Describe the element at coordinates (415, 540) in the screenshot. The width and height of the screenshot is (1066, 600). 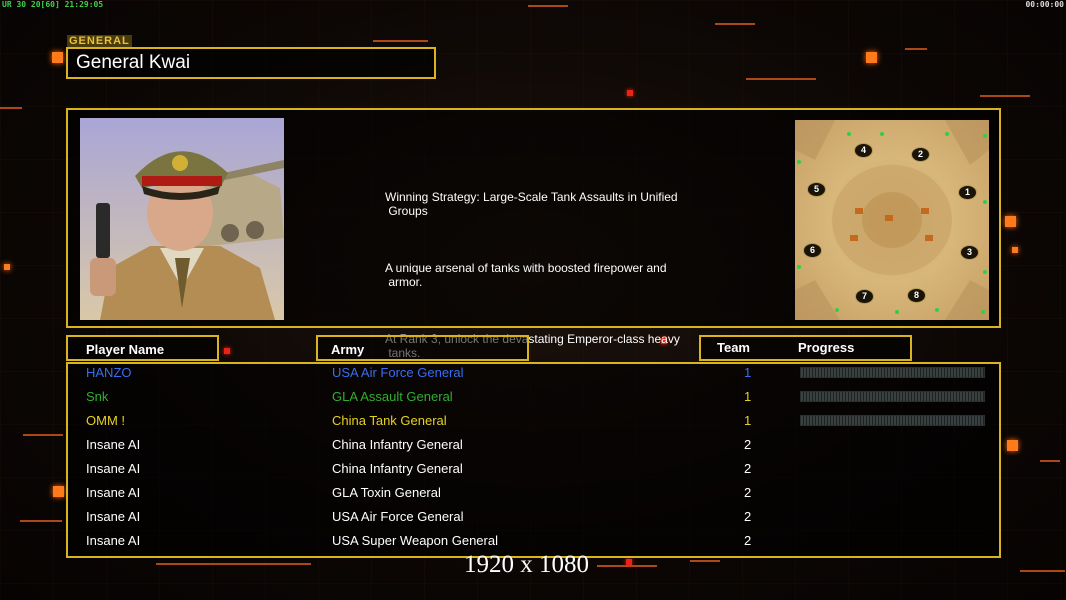
I see `player-army: USA Super Weapon General` at that location.